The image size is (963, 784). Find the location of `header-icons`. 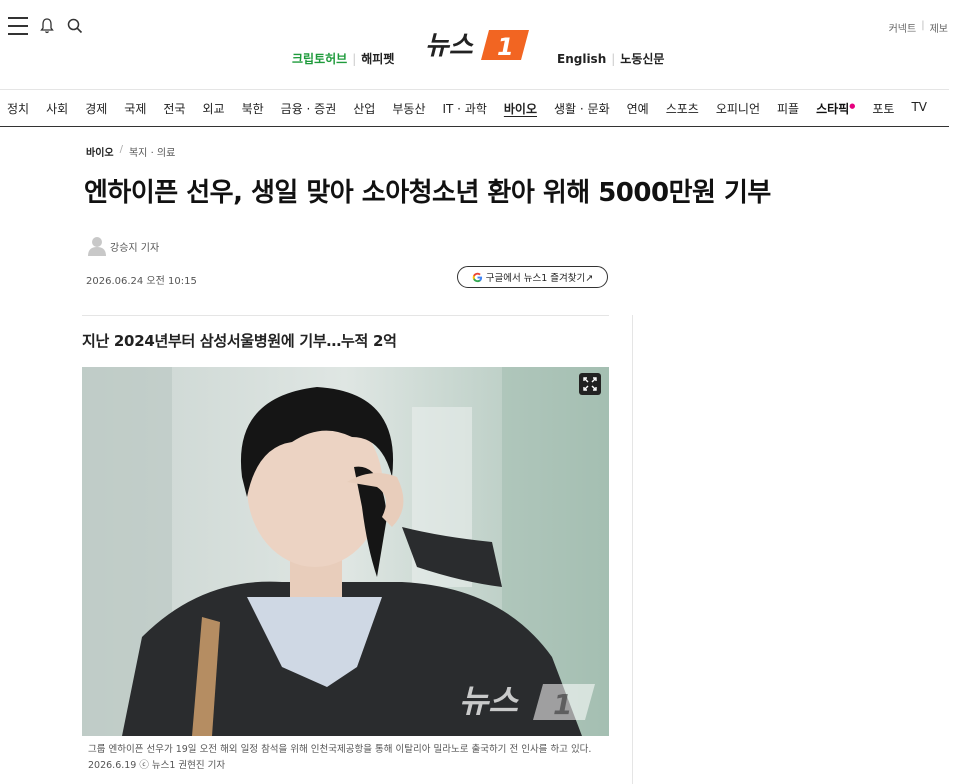

header-icons is located at coordinates (46, 26).